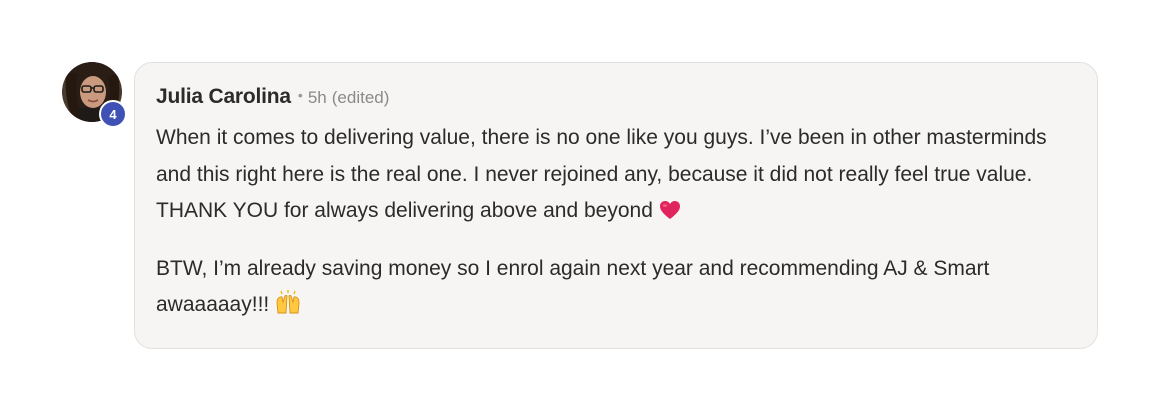  I want to click on edited-label: (edited), so click(360, 97).